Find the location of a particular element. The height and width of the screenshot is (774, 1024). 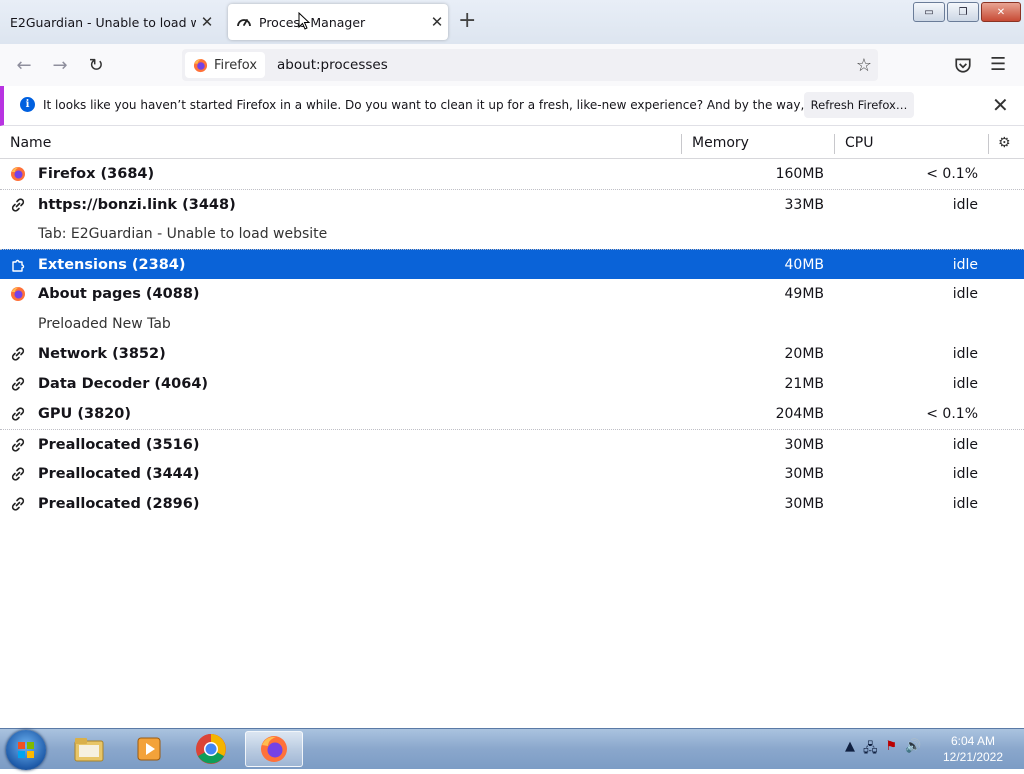

process-name: Data Decoder (4064) is located at coordinates (123, 384).